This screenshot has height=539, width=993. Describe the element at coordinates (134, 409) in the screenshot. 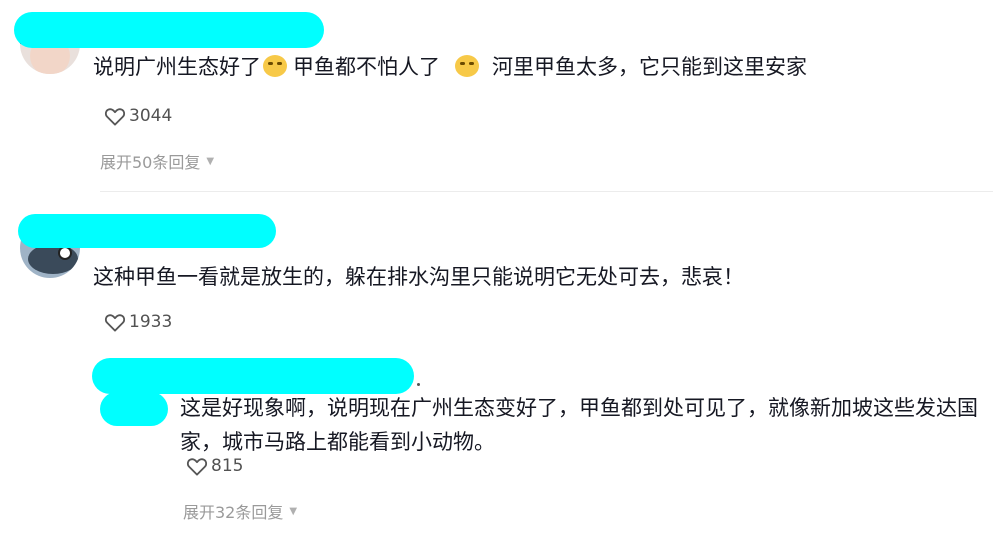

I see `redacted-avatar` at that location.